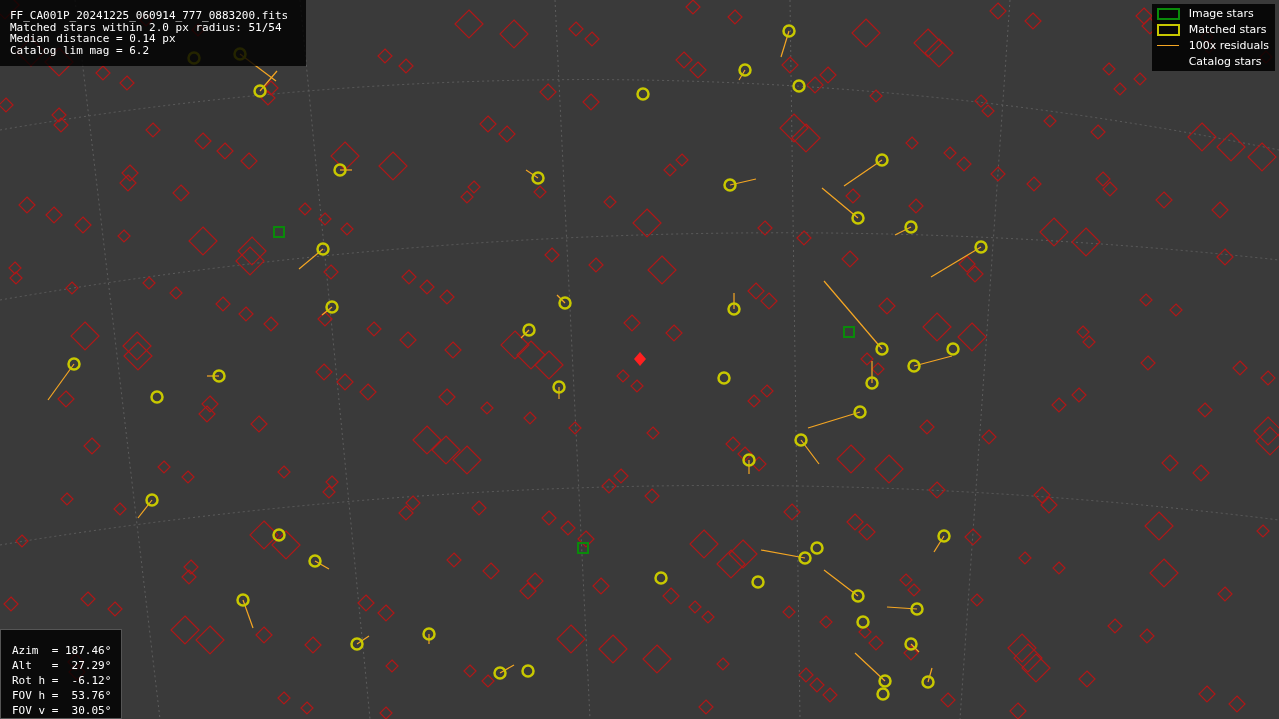  Describe the element at coordinates (1167, 45) in the screenshot. I see `line-icon` at that location.